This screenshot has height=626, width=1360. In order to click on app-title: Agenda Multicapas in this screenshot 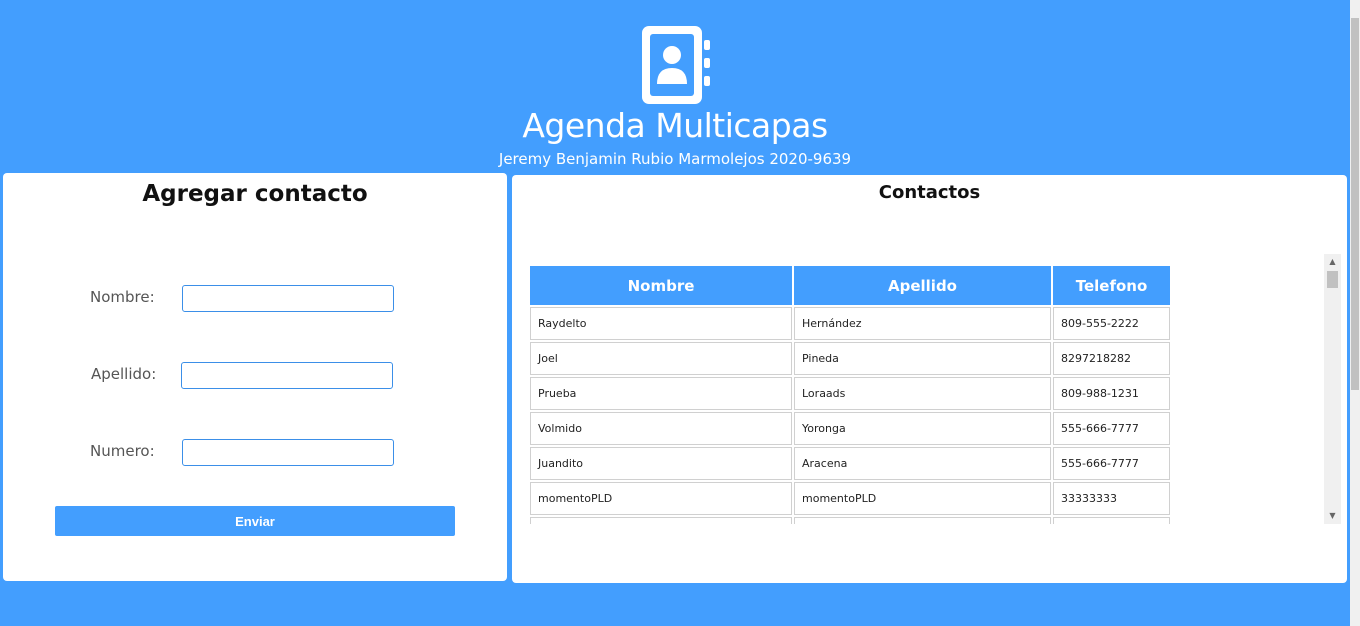, I will do `click(675, 125)`.